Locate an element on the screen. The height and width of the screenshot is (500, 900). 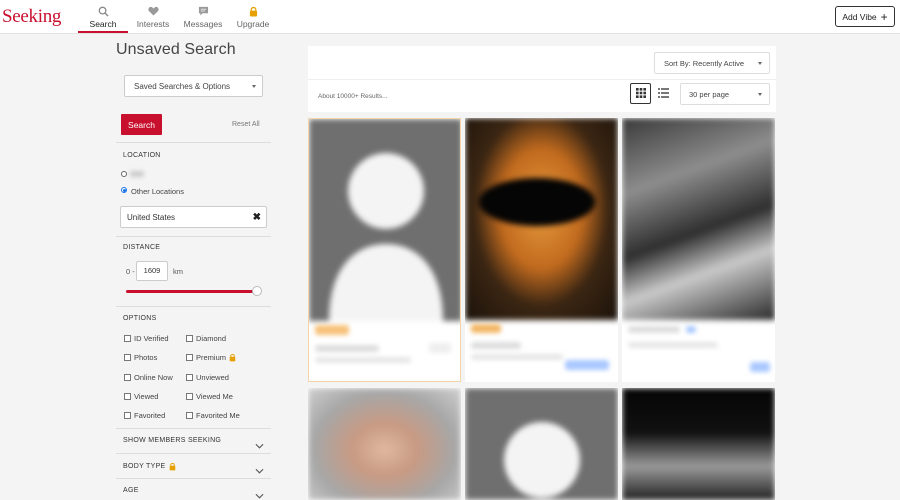
nav-search-label: Search is located at coordinates (103, 24).